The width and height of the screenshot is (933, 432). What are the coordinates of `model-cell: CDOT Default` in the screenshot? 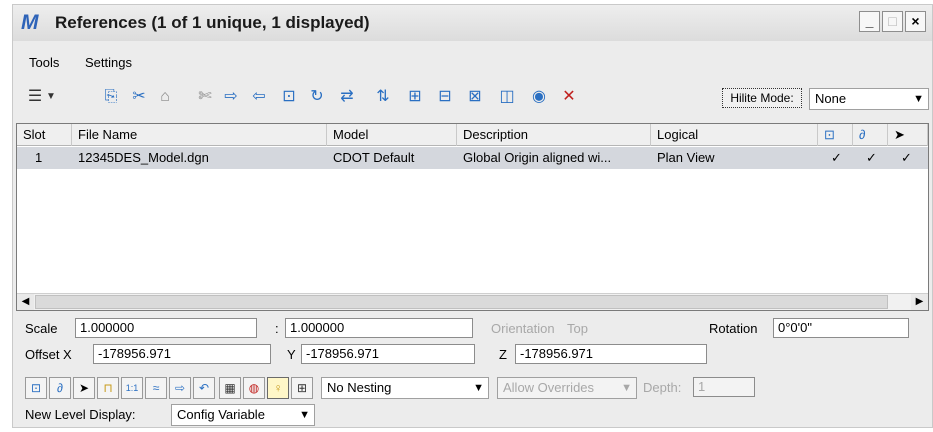 It's located at (374, 157).